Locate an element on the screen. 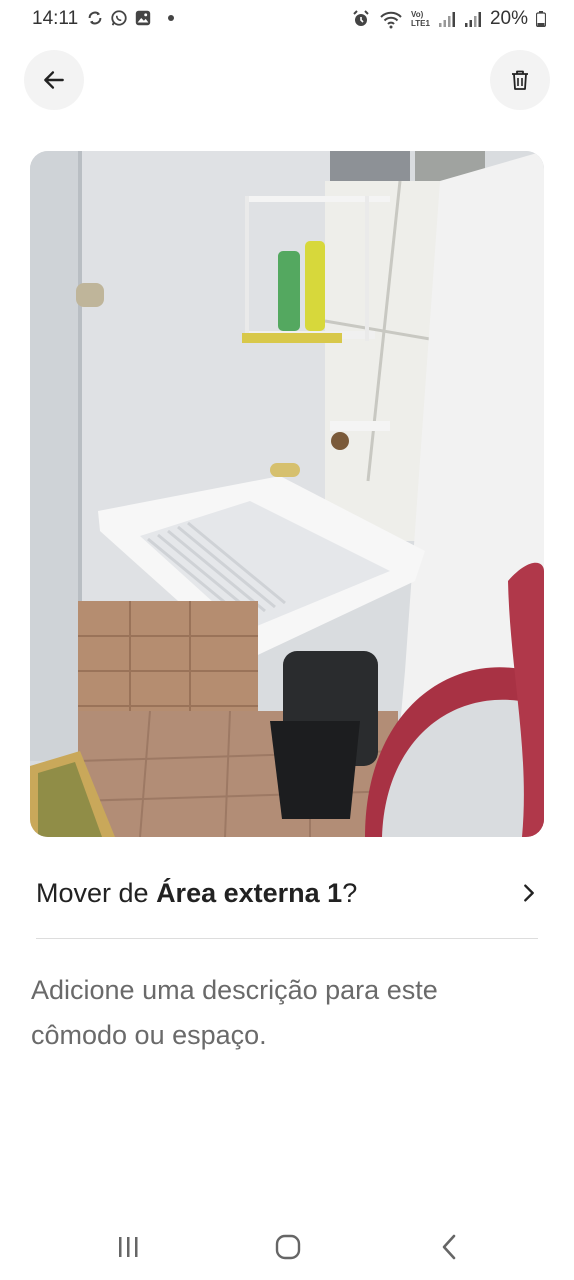  back-nav-button is located at coordinates (450, 1247).